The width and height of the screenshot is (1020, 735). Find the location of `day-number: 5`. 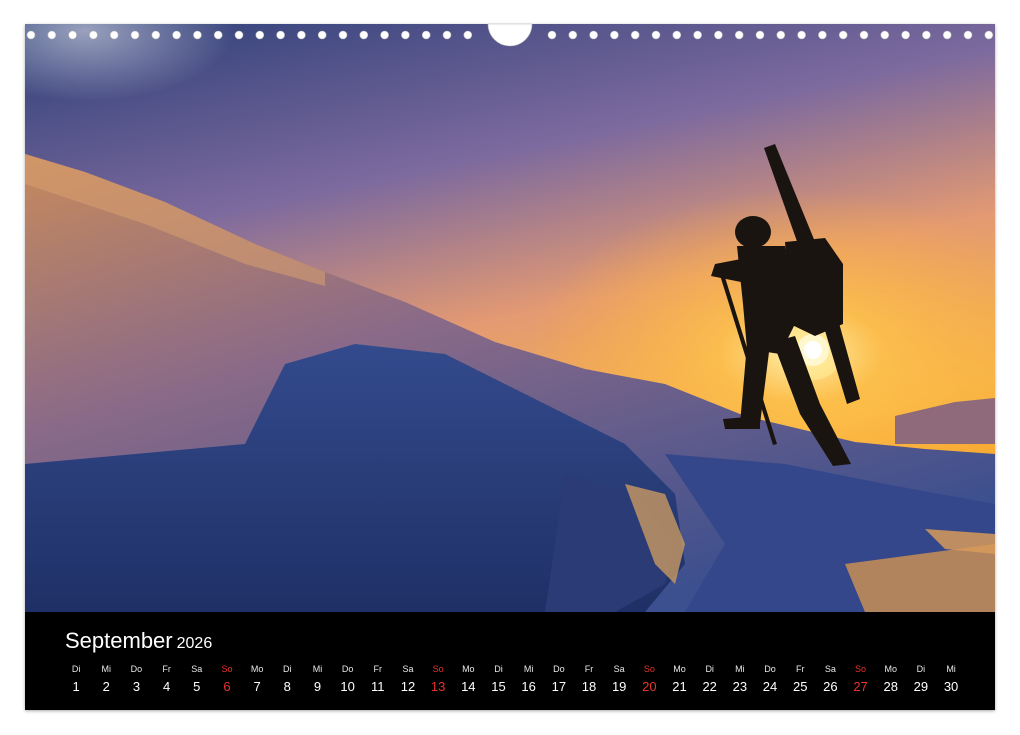

day-number: 5 is located at coordinates (197, 686).